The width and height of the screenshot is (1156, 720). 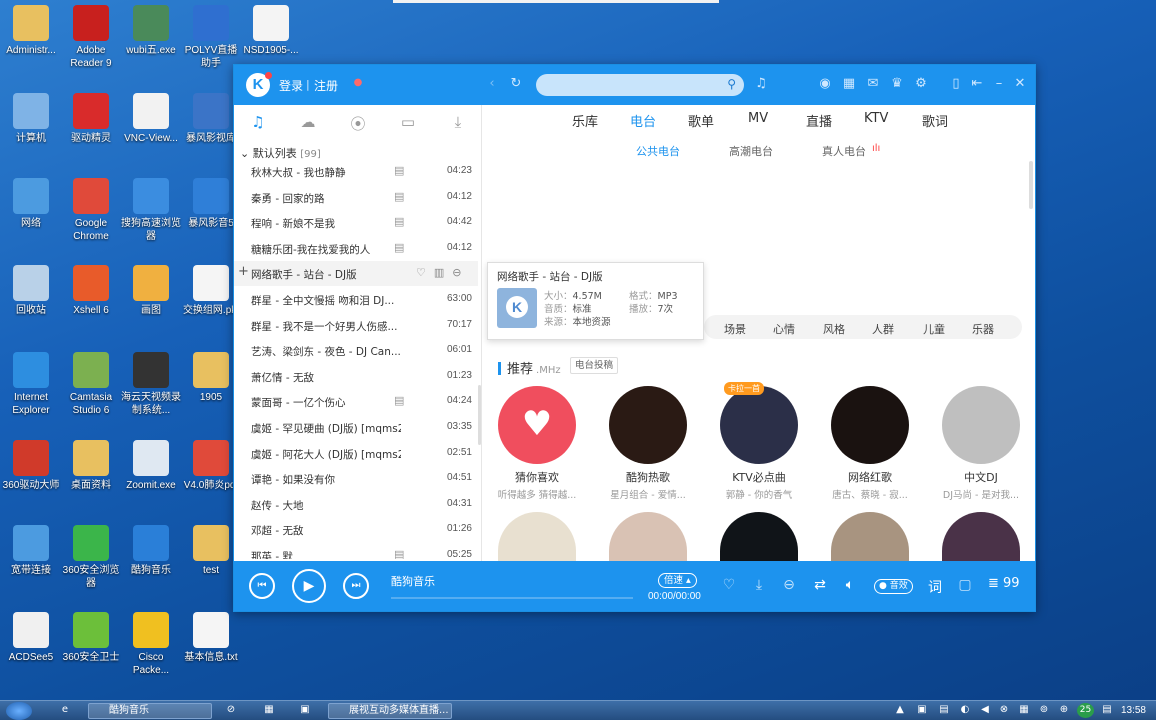 What do you see at coordinates (985, 709) in the screenshot?
I see `volume-tray-icon: ◀` at bounding box center [985, 709].